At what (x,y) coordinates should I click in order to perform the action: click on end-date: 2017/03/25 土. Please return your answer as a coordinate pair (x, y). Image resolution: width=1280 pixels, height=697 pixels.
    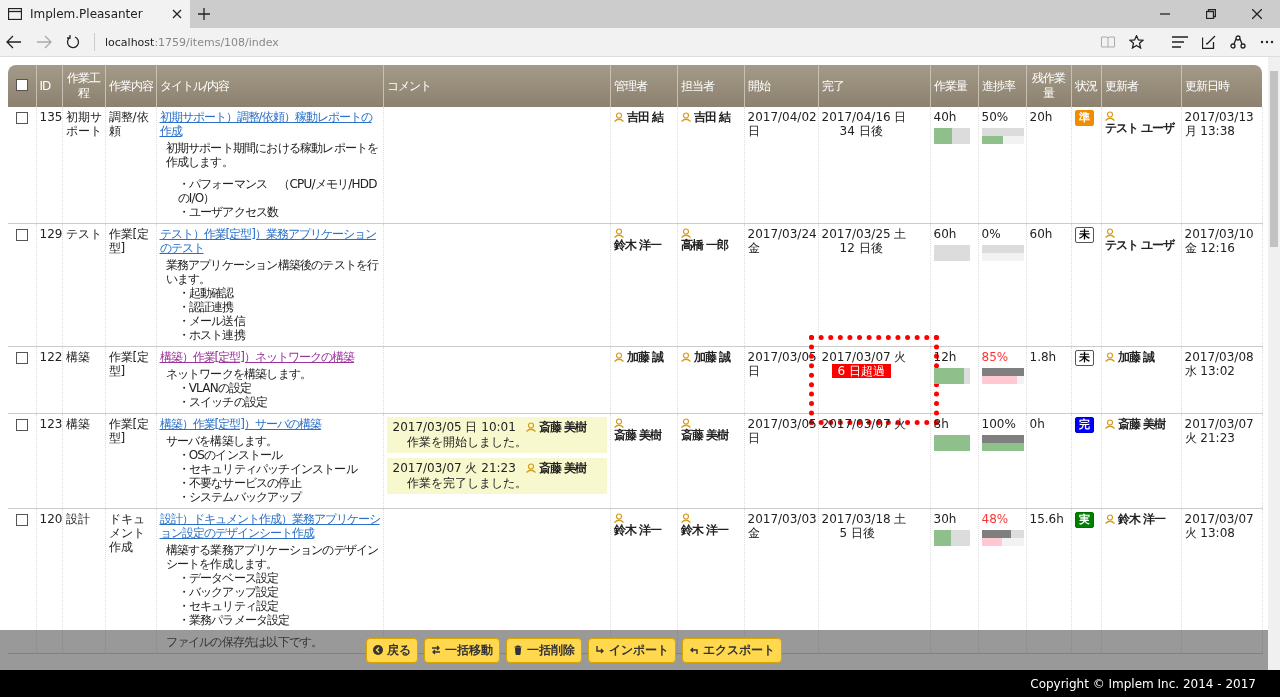
    Looking at the image, I should click on (864, 234).